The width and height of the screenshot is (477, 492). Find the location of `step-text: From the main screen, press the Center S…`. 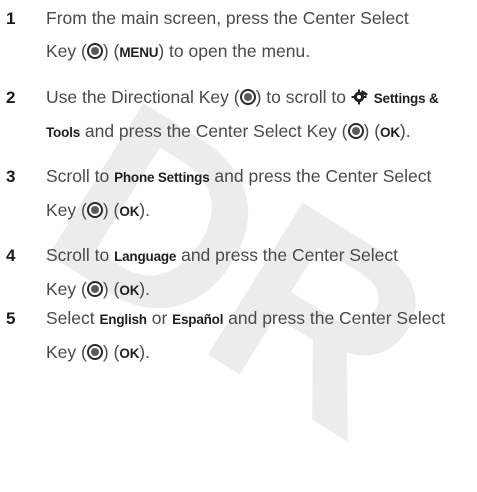

step-text: From the main screen, press the Center S… is located at coordinates (261, 35).